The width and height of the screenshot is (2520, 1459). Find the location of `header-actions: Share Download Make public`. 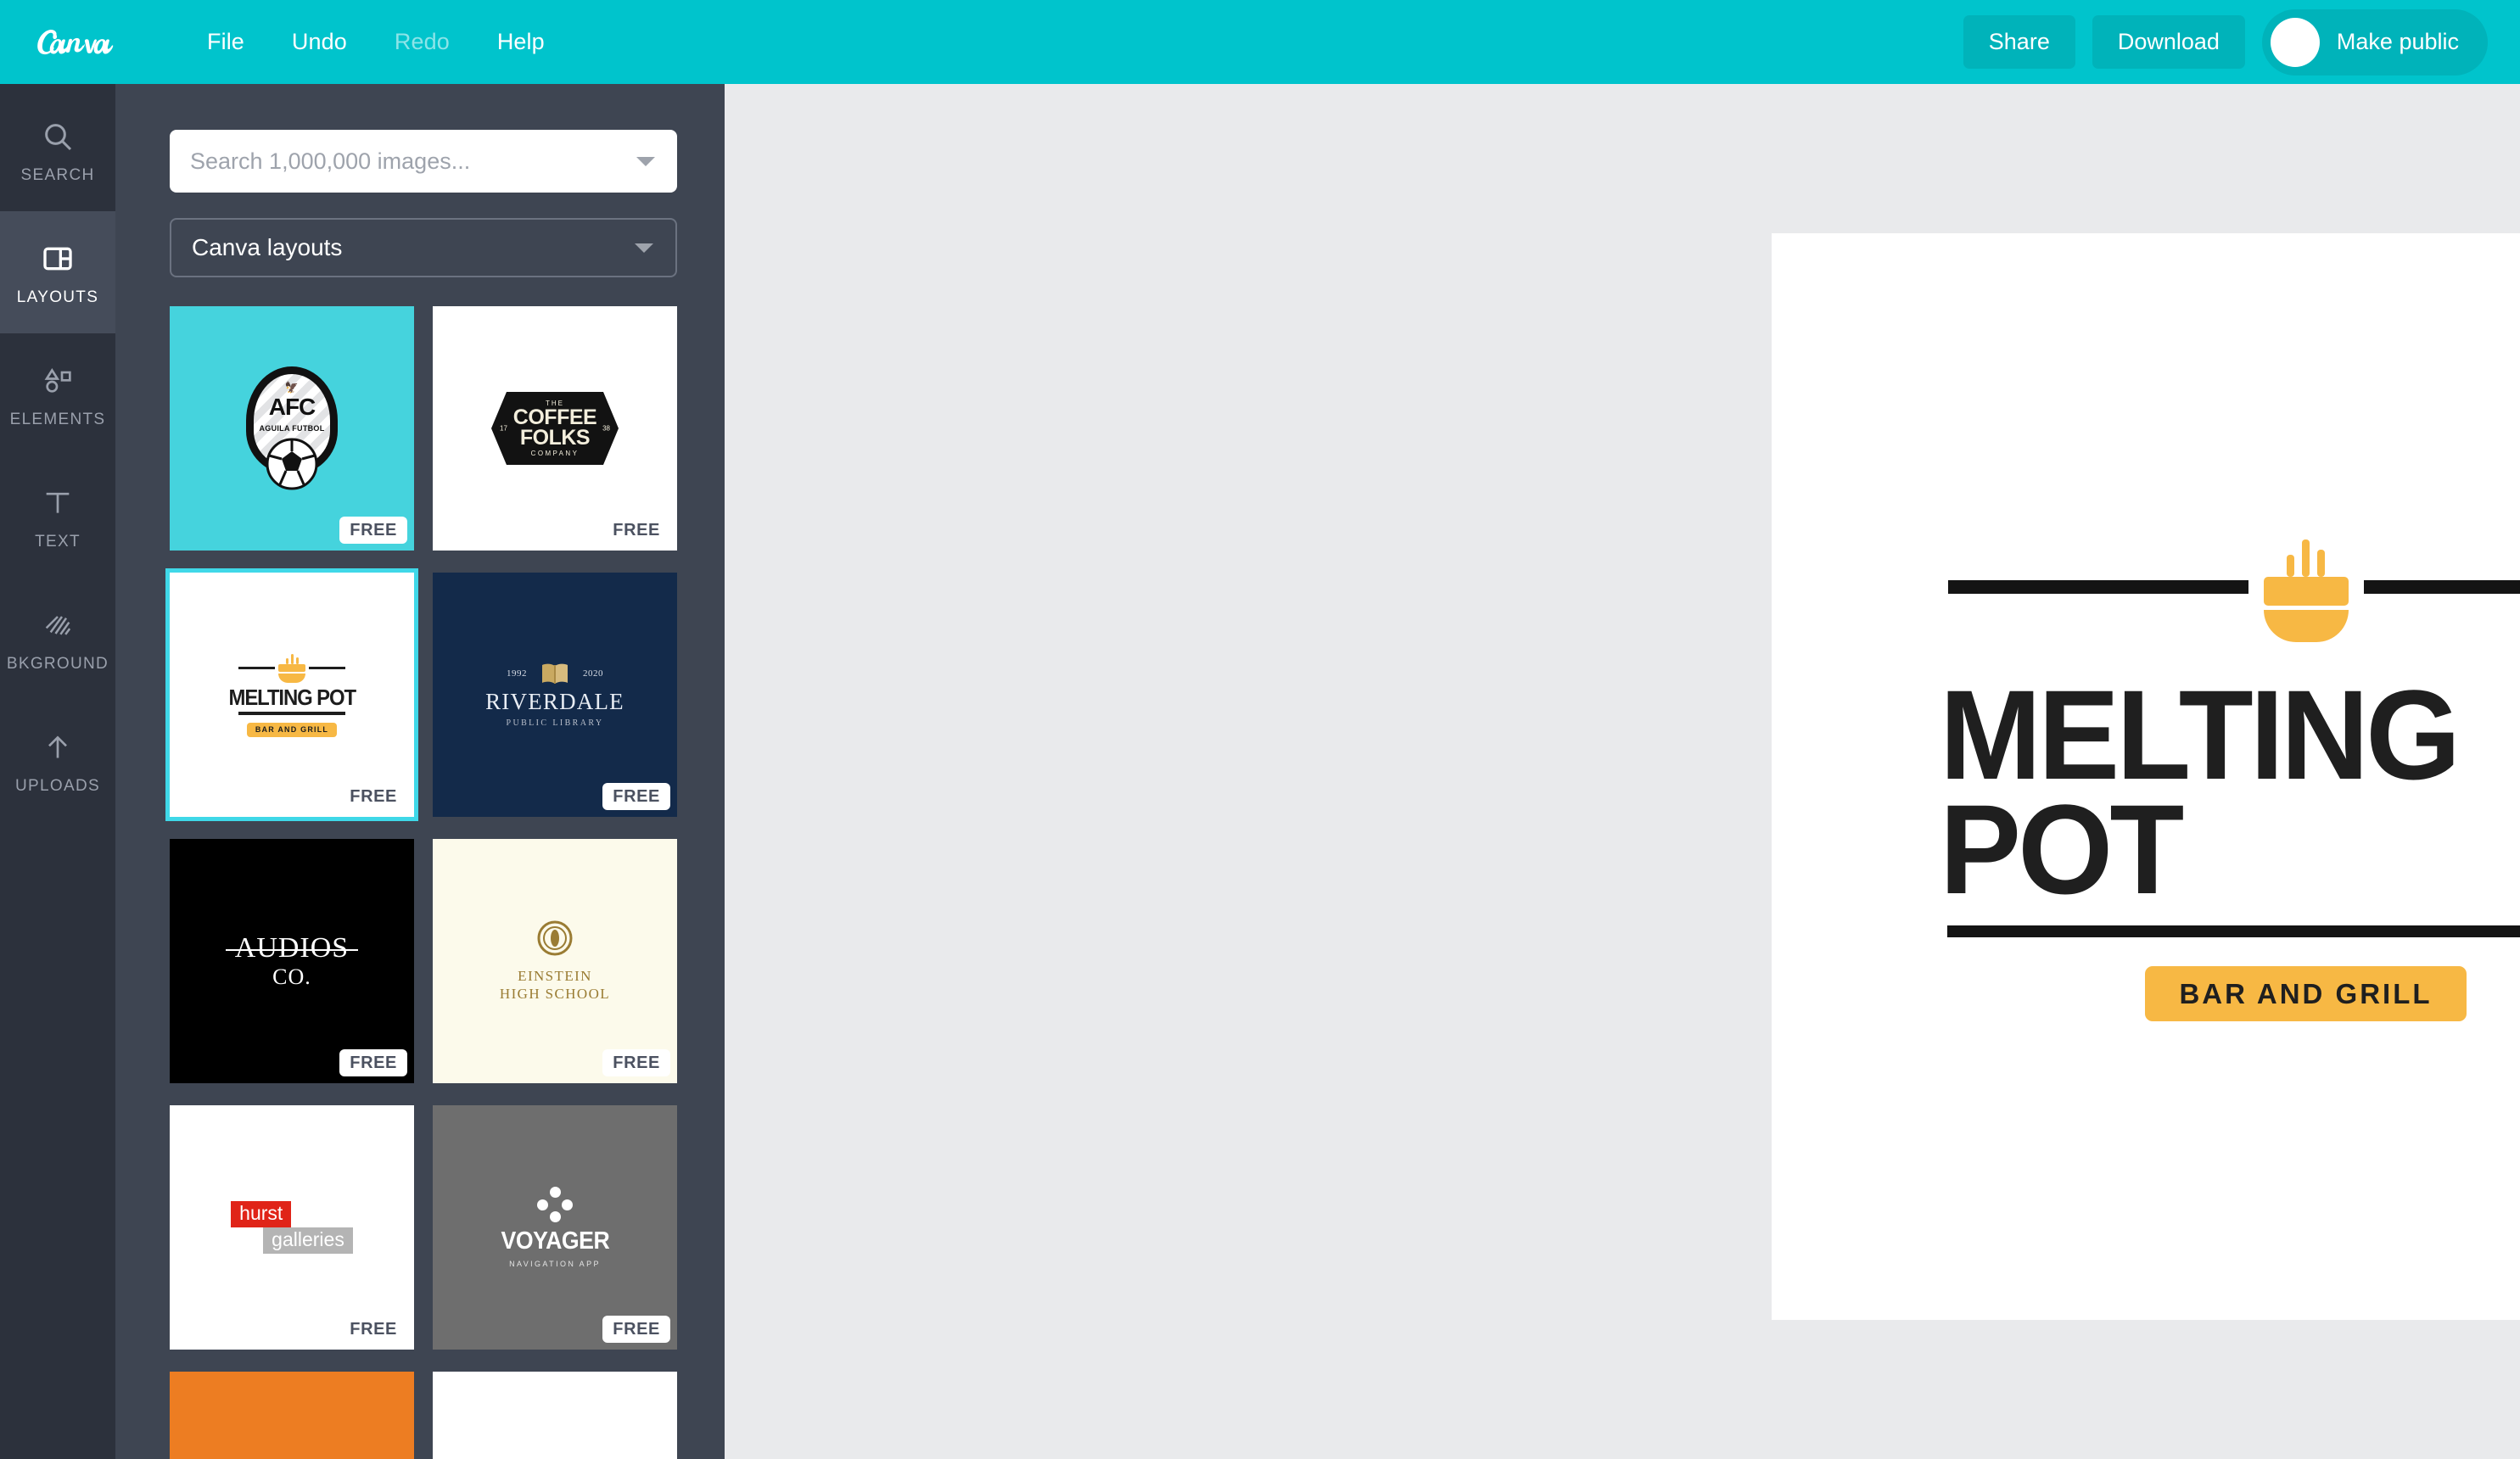

header-actions: Share Download Make public is located at coordinates (2225, 41).